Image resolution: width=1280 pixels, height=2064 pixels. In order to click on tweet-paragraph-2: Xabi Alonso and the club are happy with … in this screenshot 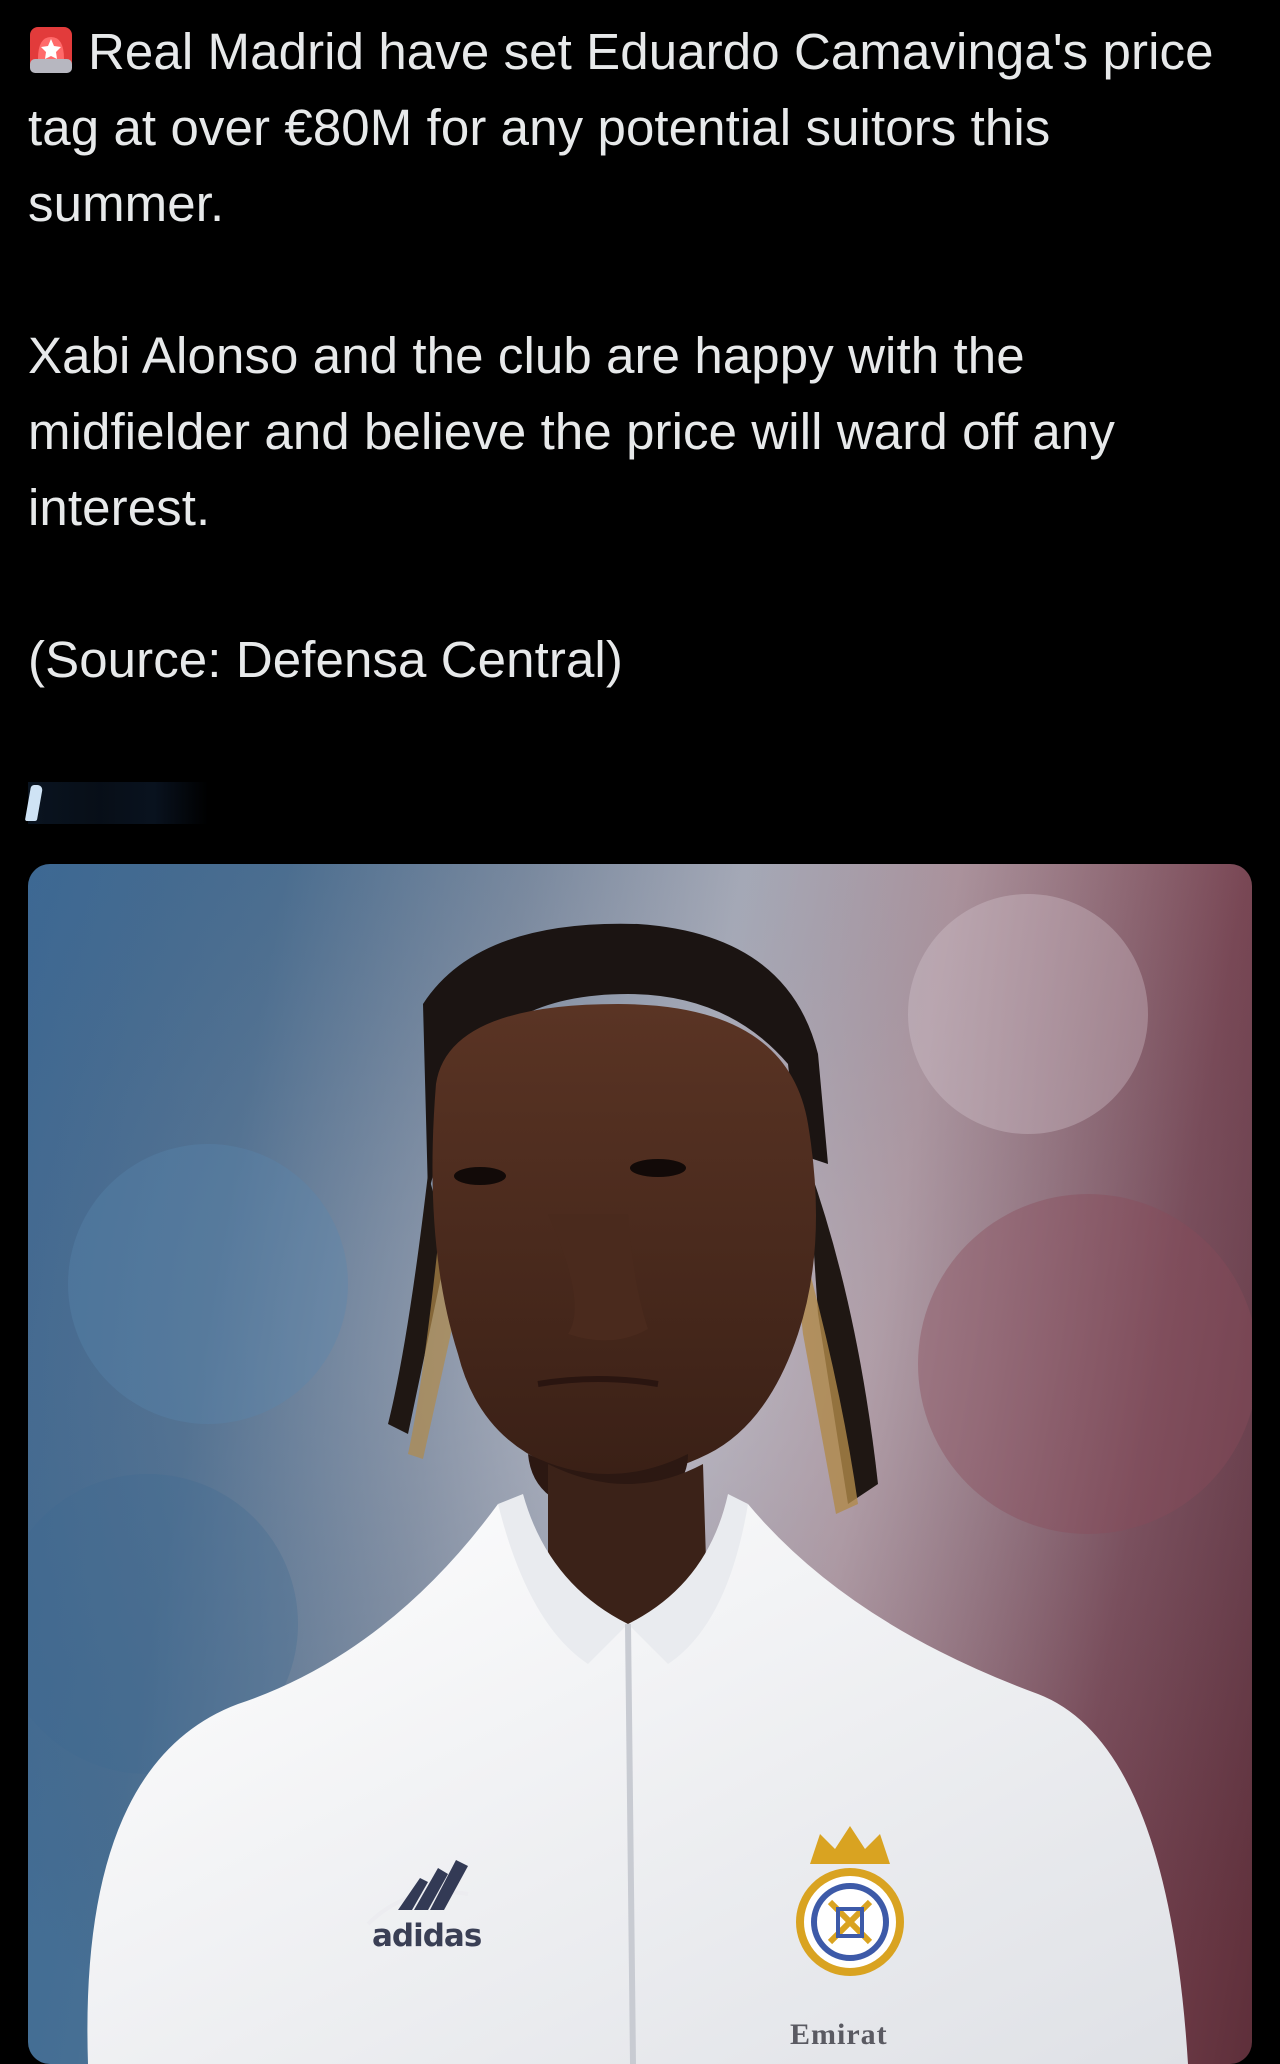, I will do `click(571, 431)`.